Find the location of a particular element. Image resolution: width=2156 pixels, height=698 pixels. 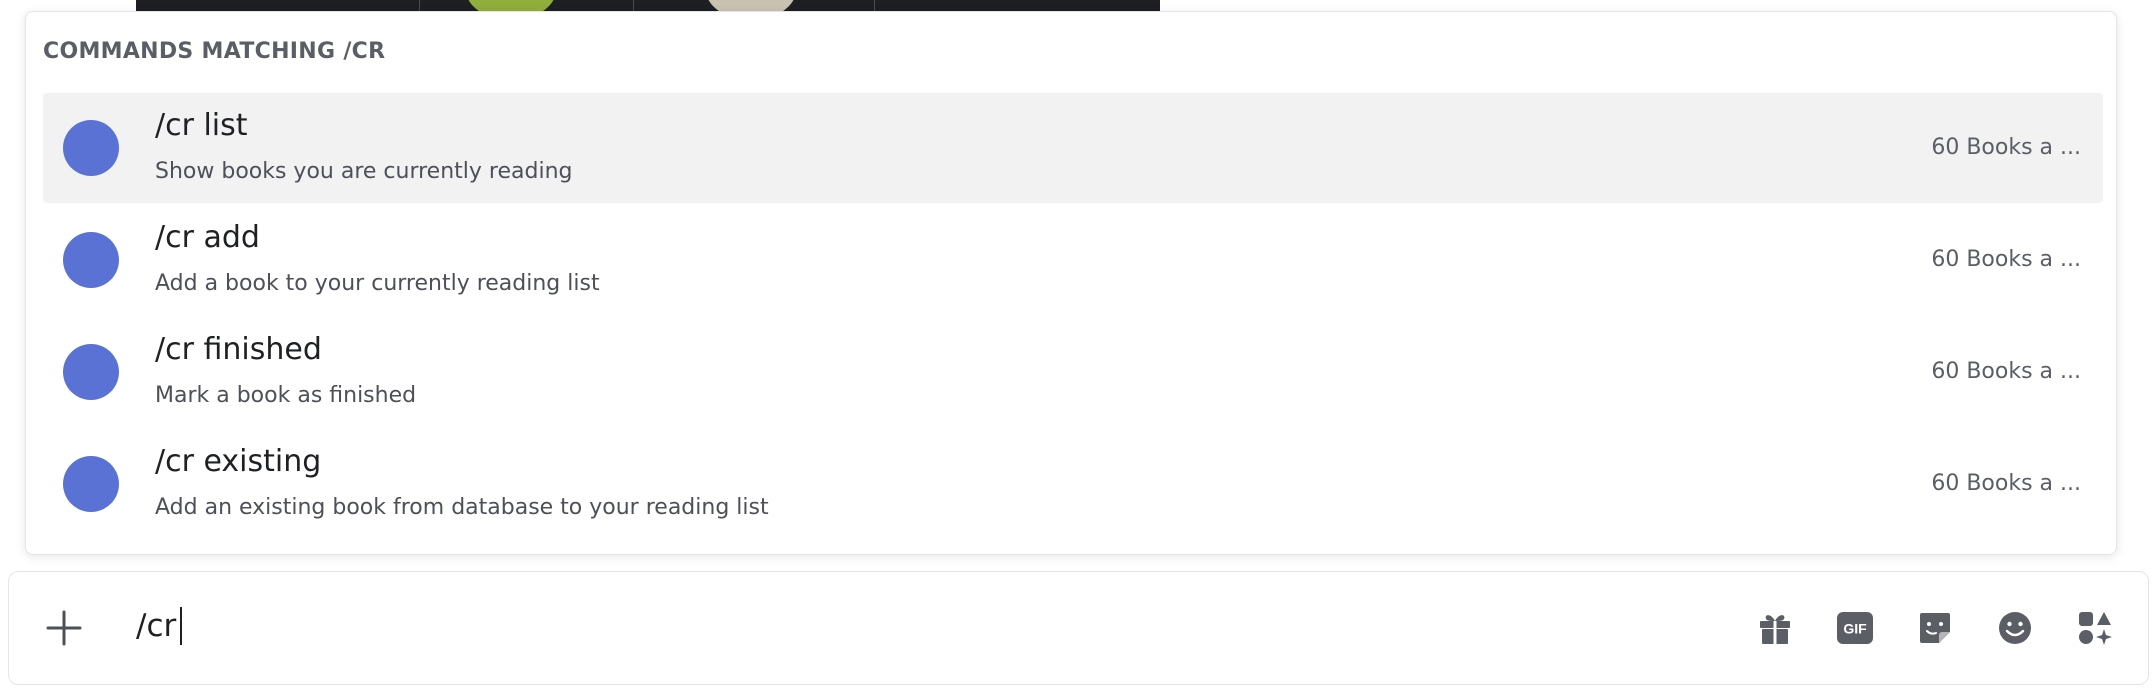

command-name: /cr list is located at coordinates (201, 125).